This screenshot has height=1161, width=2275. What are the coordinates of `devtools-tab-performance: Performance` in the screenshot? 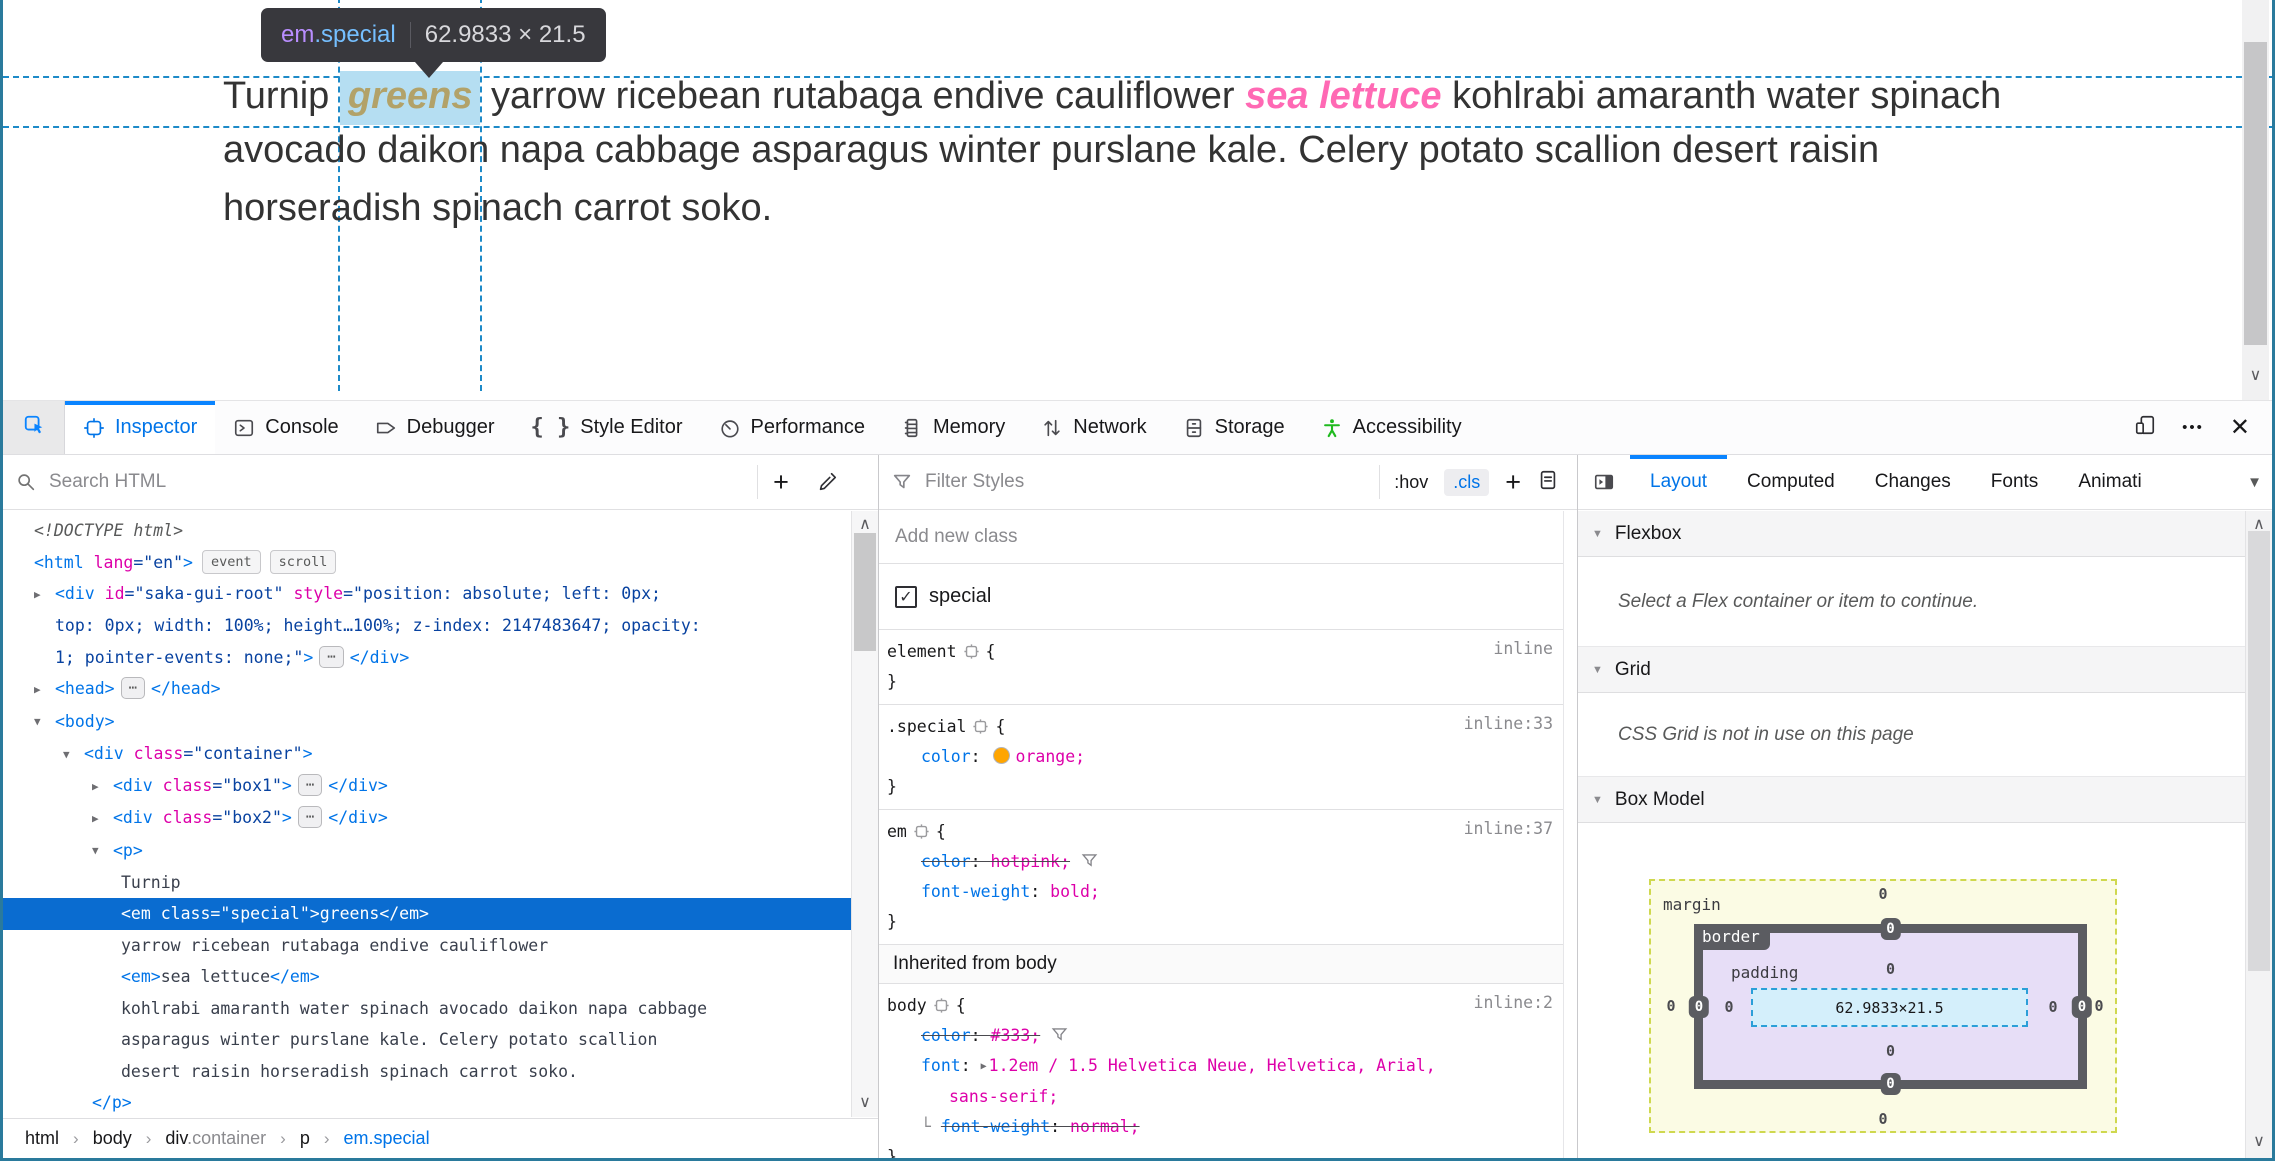 It's located at (792, 427).